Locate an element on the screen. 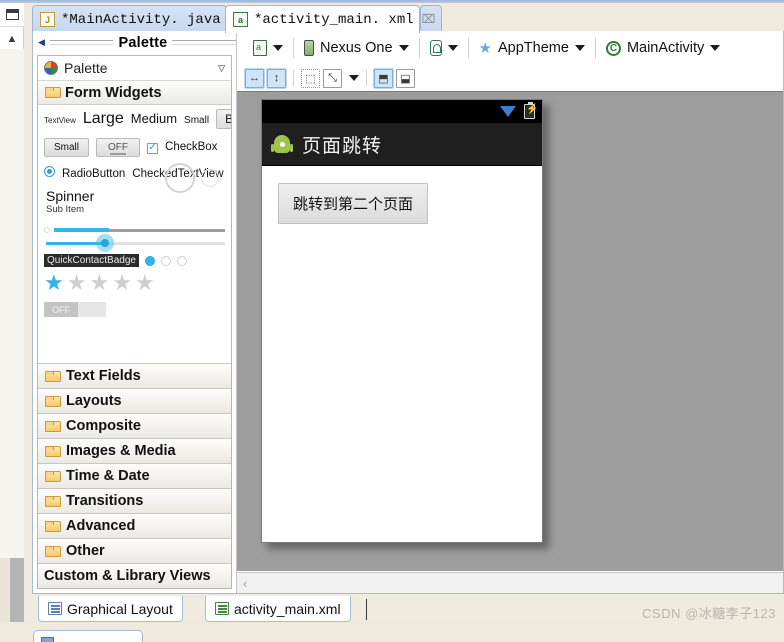 This screenshot has height=642, width=784. palette-item-button: Button is located at coordinates (223, 119).